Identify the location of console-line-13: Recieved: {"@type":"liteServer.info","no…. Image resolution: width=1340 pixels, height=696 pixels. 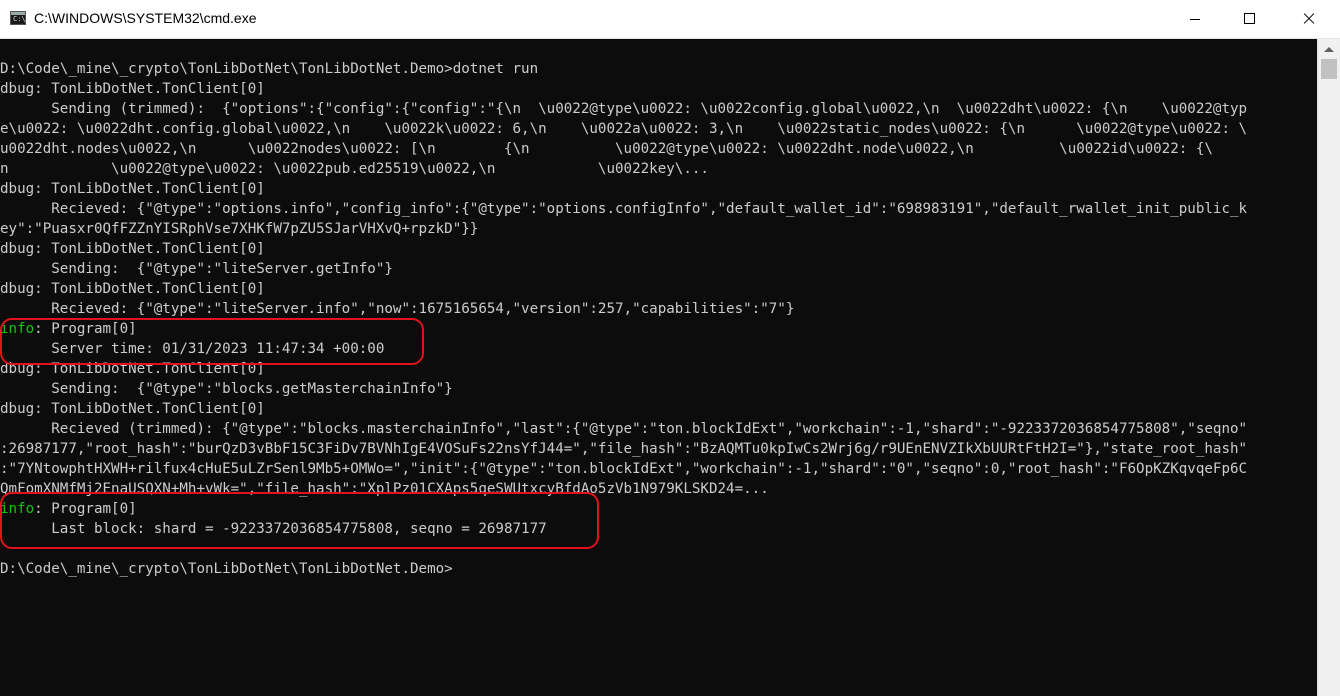
(397, 309).